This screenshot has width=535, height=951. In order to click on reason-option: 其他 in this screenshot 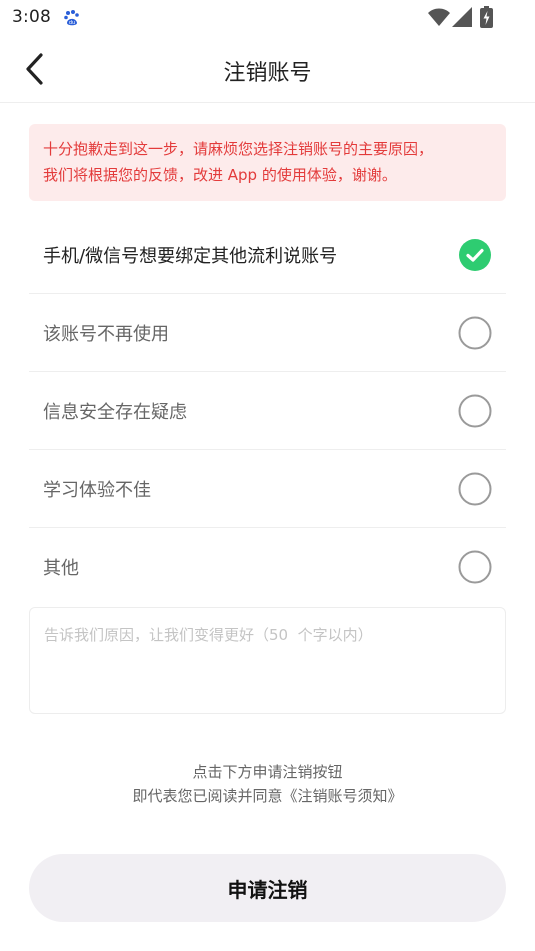, I will do `click(267, 567)`.